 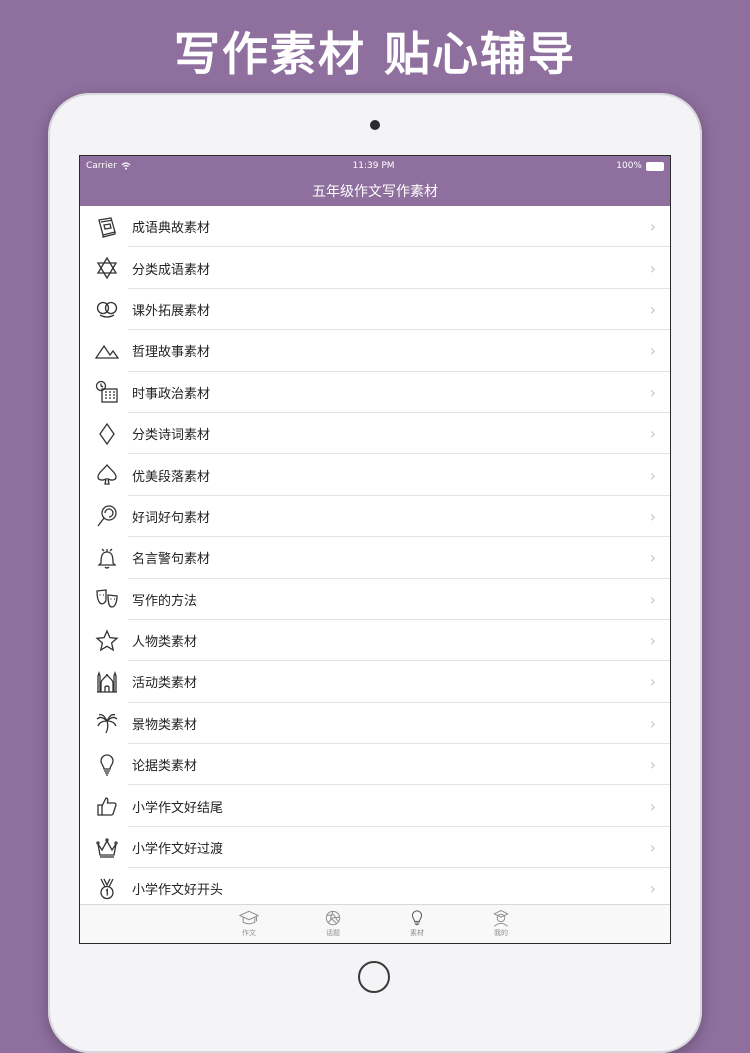 I want to click on list-item: 小学作文好过渡 ›, so click(x=375, y=848).